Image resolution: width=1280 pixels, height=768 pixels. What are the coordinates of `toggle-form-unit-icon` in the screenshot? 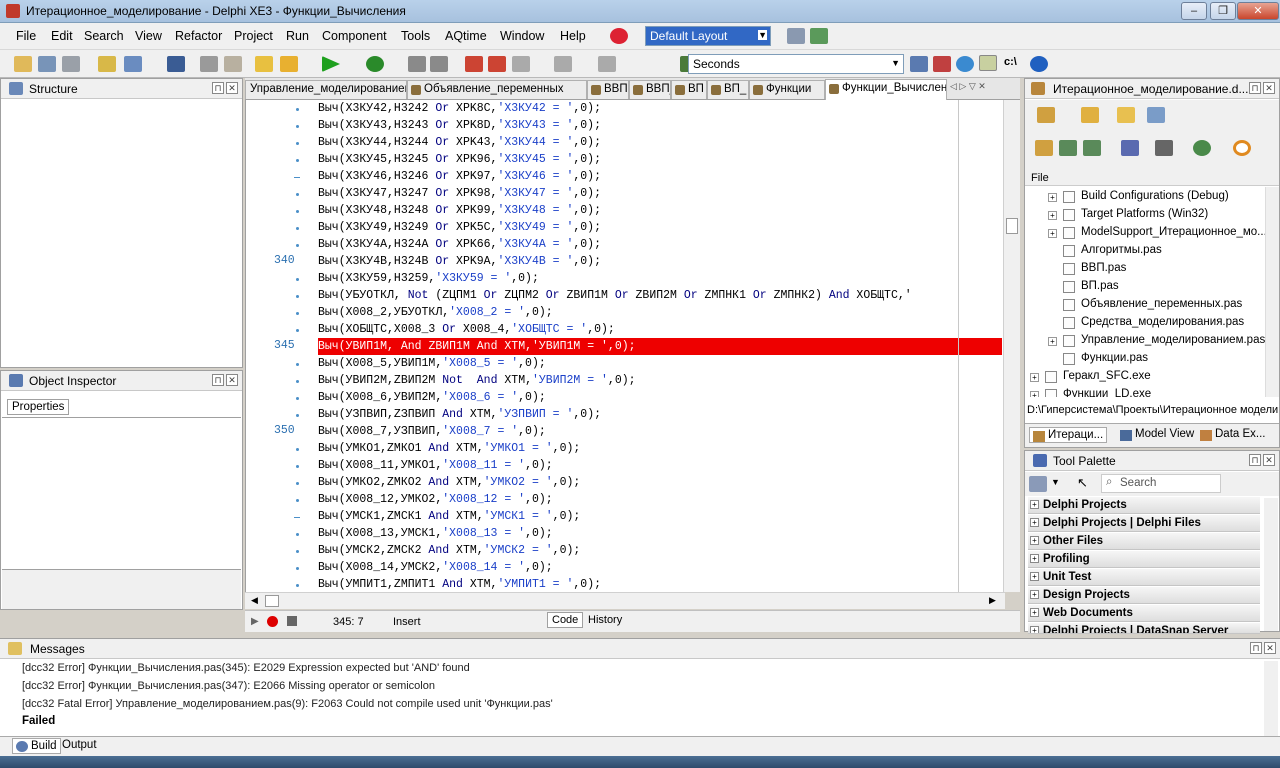 It's located at (209, 64).